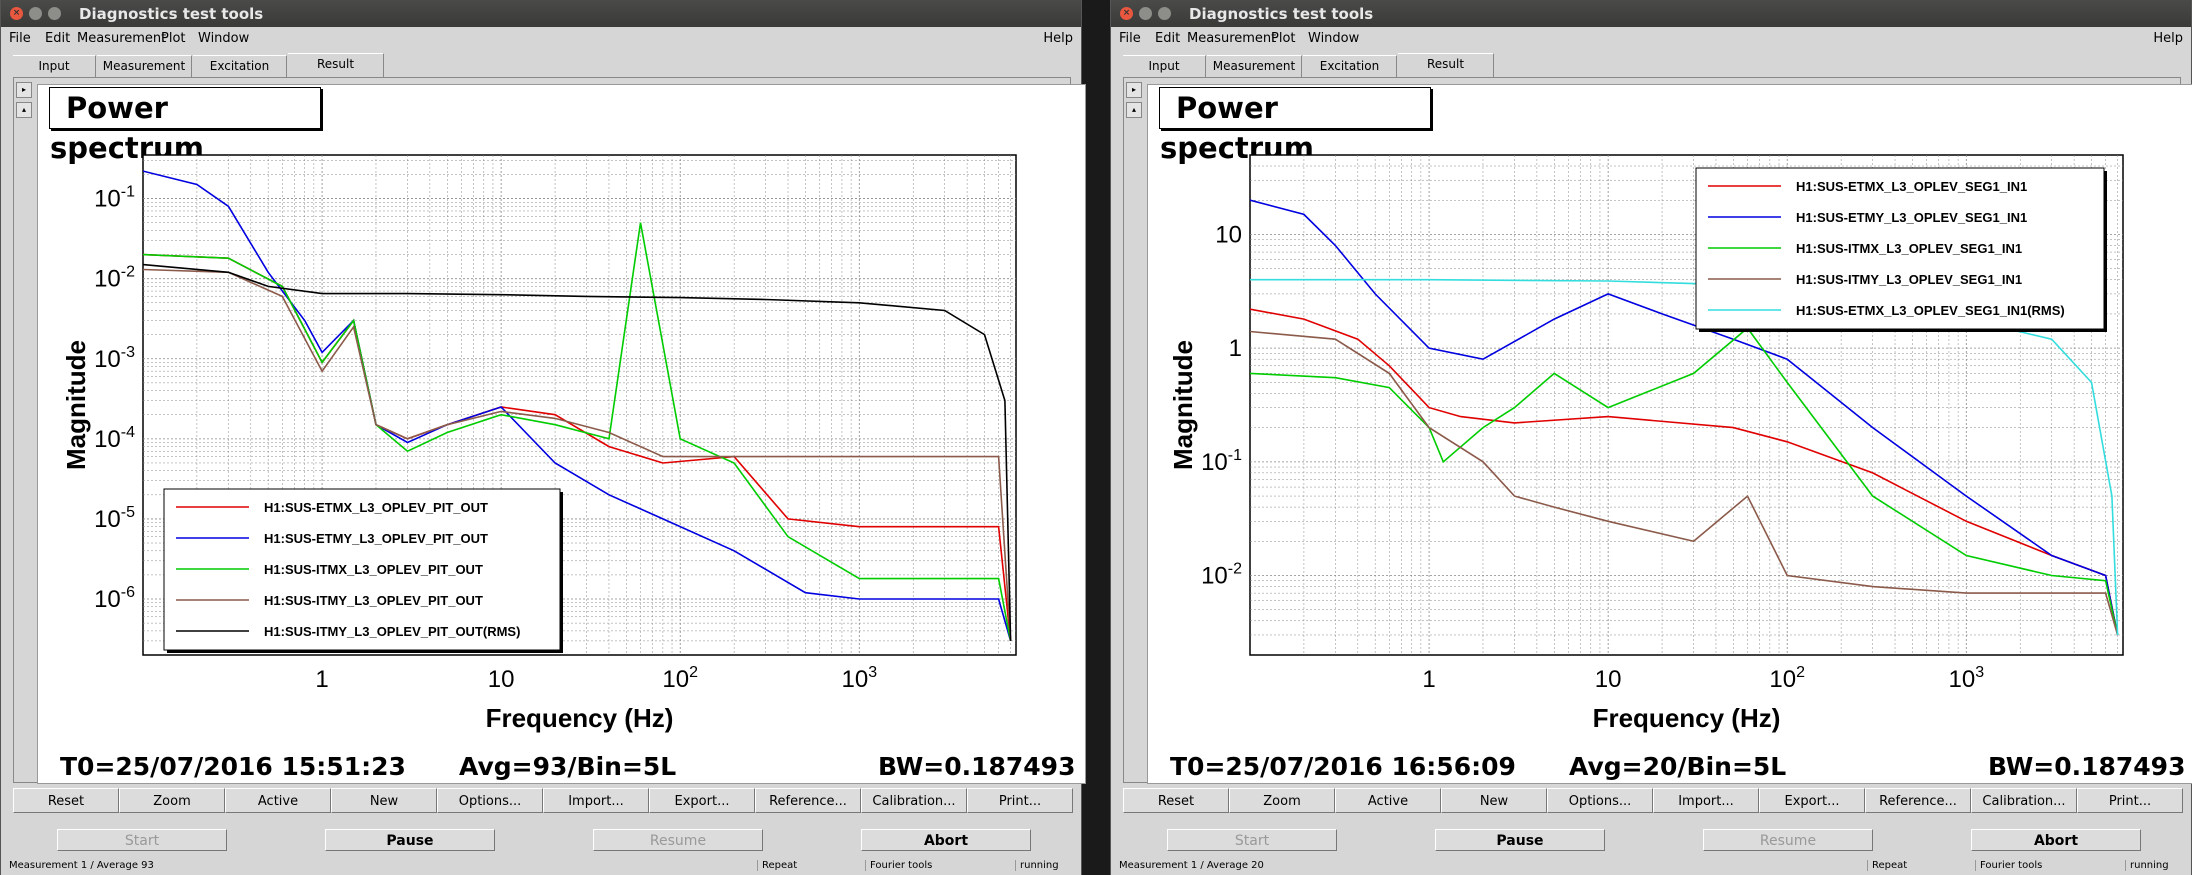  I want to click on legend-entry: H1:SUS-ETMX_L3_OPLEV_SEG1_IN1(RMS), so click(1930, 310).